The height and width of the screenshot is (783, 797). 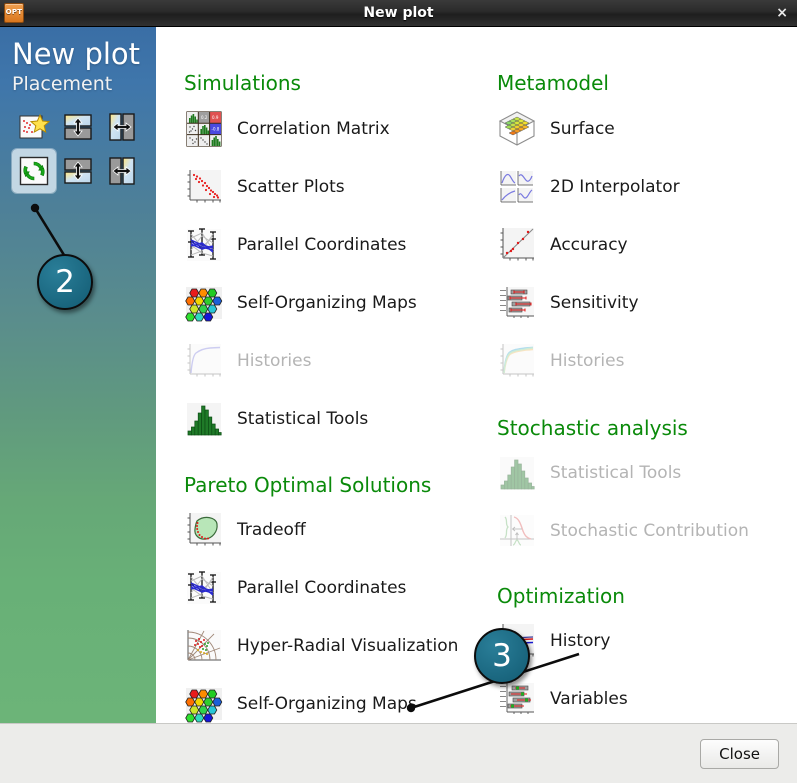 I want to click on simulations-statistical-tools: Statistical Tools, so click(x=334, y=419).